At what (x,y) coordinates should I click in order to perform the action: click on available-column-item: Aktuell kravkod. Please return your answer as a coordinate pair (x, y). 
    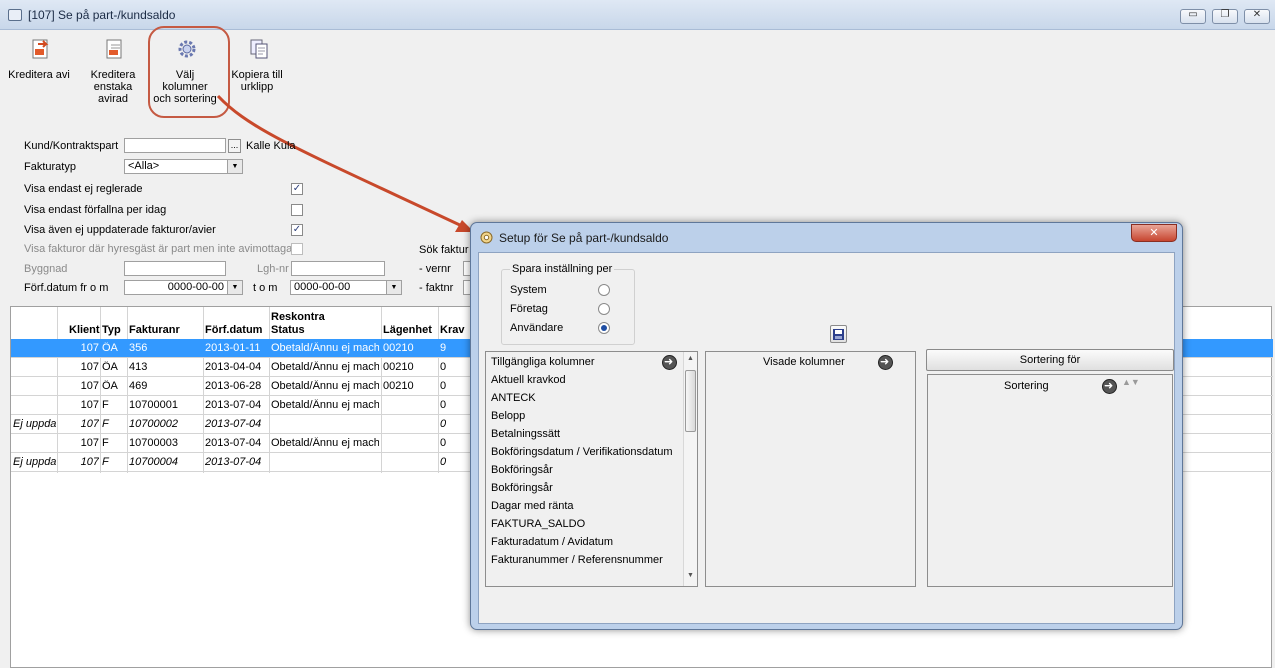
    Looking at the image, I should click on (528, 380).